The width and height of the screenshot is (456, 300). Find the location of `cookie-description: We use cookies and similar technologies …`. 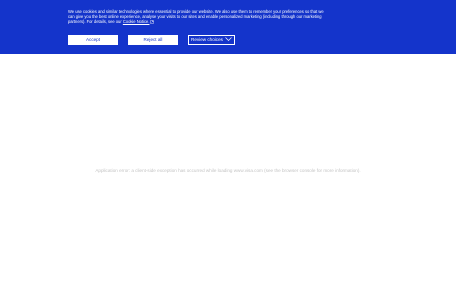

cookie-description: We use cookies and similar technologies … is located at coordinates (196, 17).